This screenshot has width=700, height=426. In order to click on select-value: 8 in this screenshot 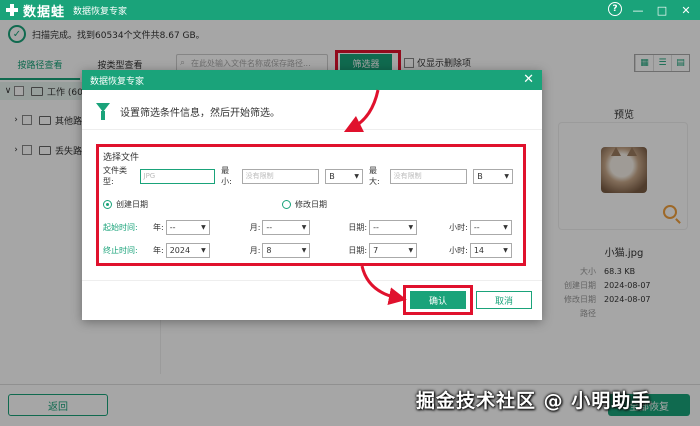, I will do `click(269, 250)`.